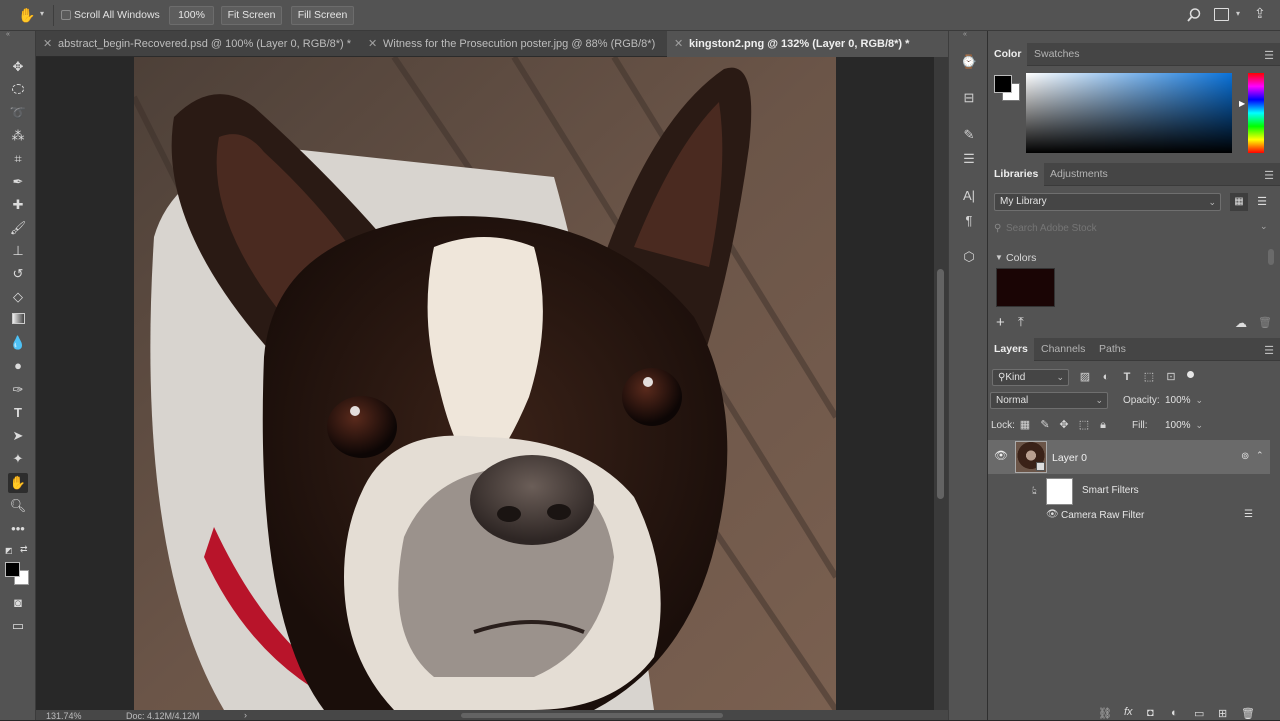 The height and width of the screenshot is (721, 1280). Describe the element at coordinates (1016, 174) in the screenshot. I see `tab-libraries: Libraries` at that location.